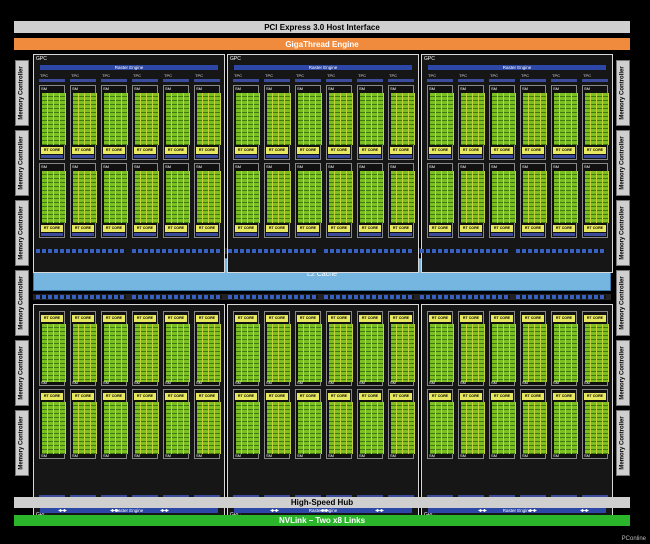 This screenshot has height=544, width=650. Describe the element at coordinates (273, 297) in the screenshot. I see `crossbar-segment` at that location.